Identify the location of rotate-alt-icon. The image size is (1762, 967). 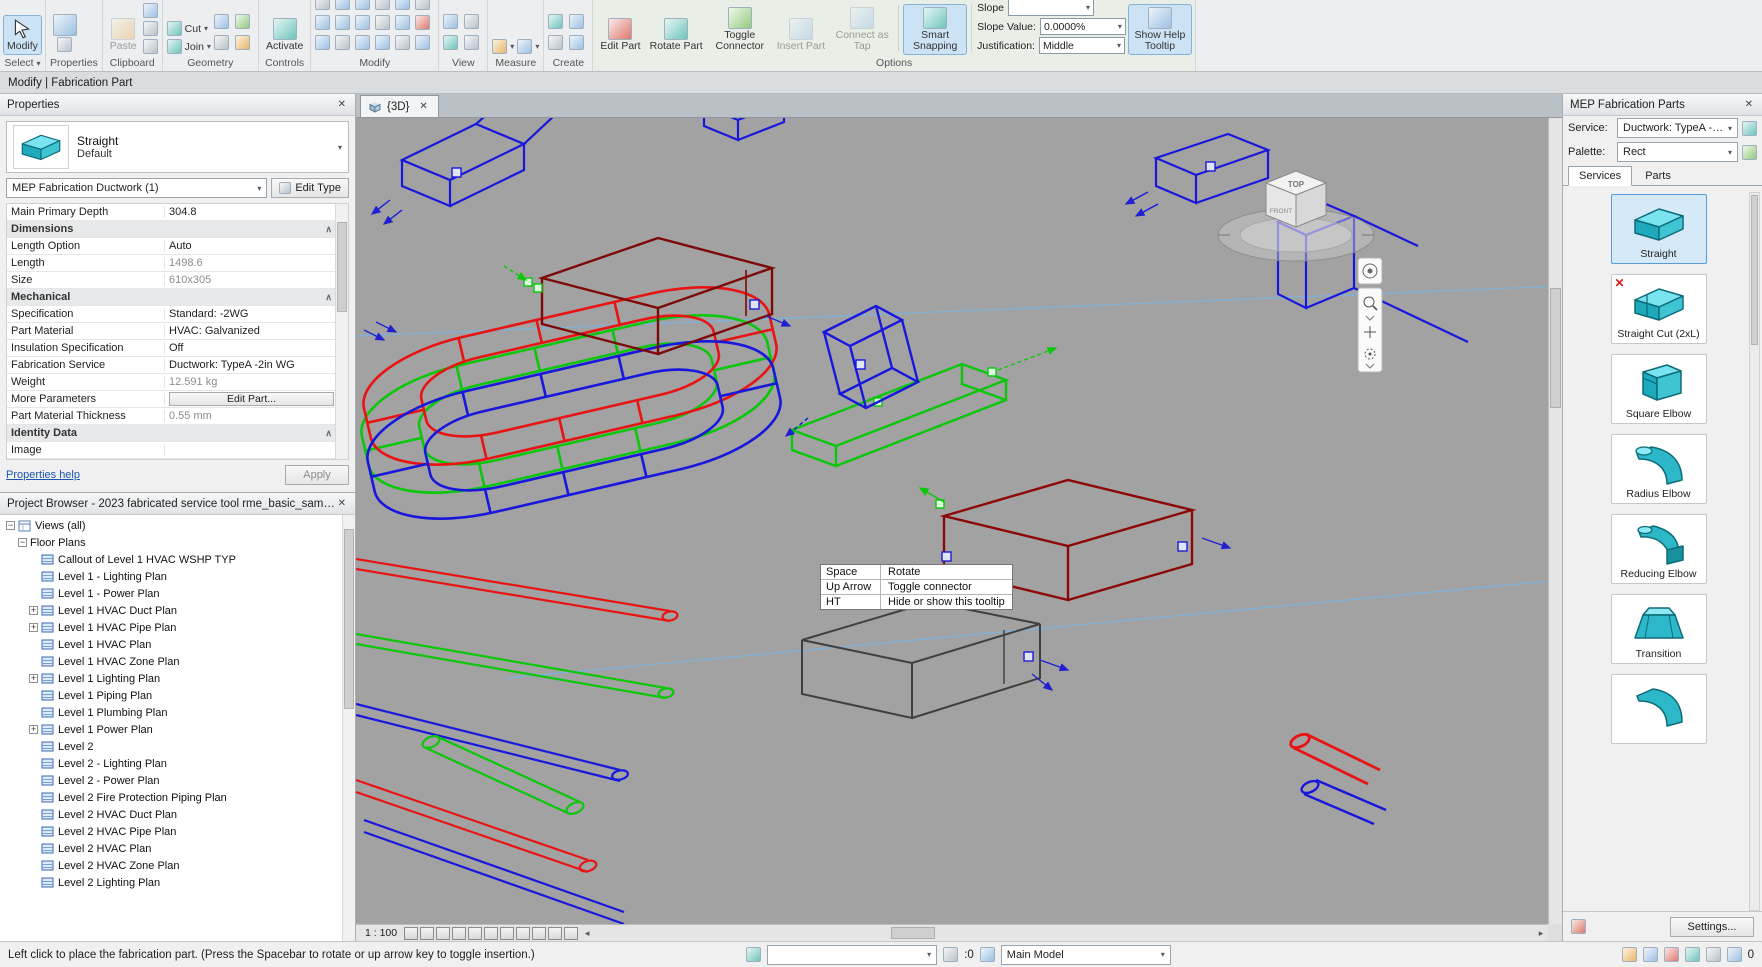
(343, 42).